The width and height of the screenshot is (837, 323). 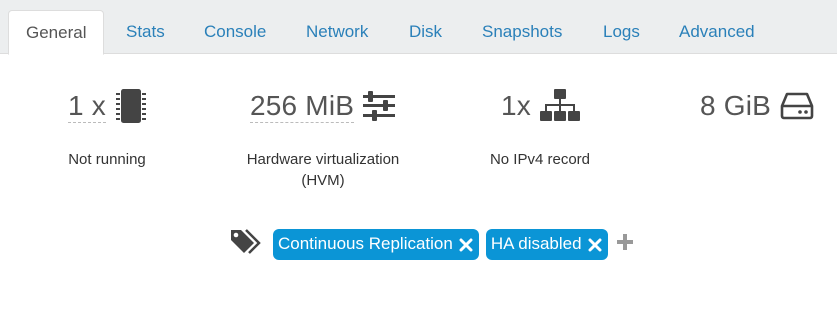 I want to click on virtualization-mode-abbr: (HVM), so click(x=323, y=180).